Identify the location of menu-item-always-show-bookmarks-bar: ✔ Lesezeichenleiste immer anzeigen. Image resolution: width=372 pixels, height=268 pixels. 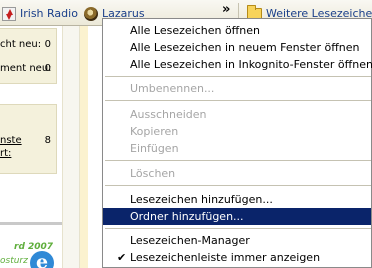
(237, 257).